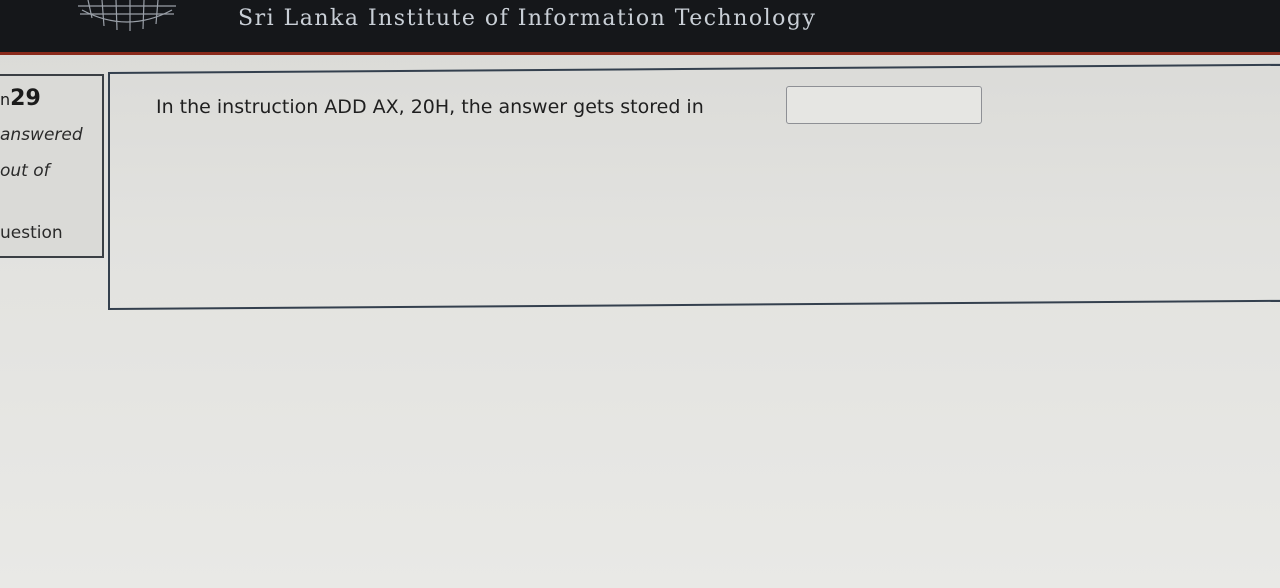 The width and height of the screenshot is (1280, 588). I want to click on answer-input, so click(884, 105).